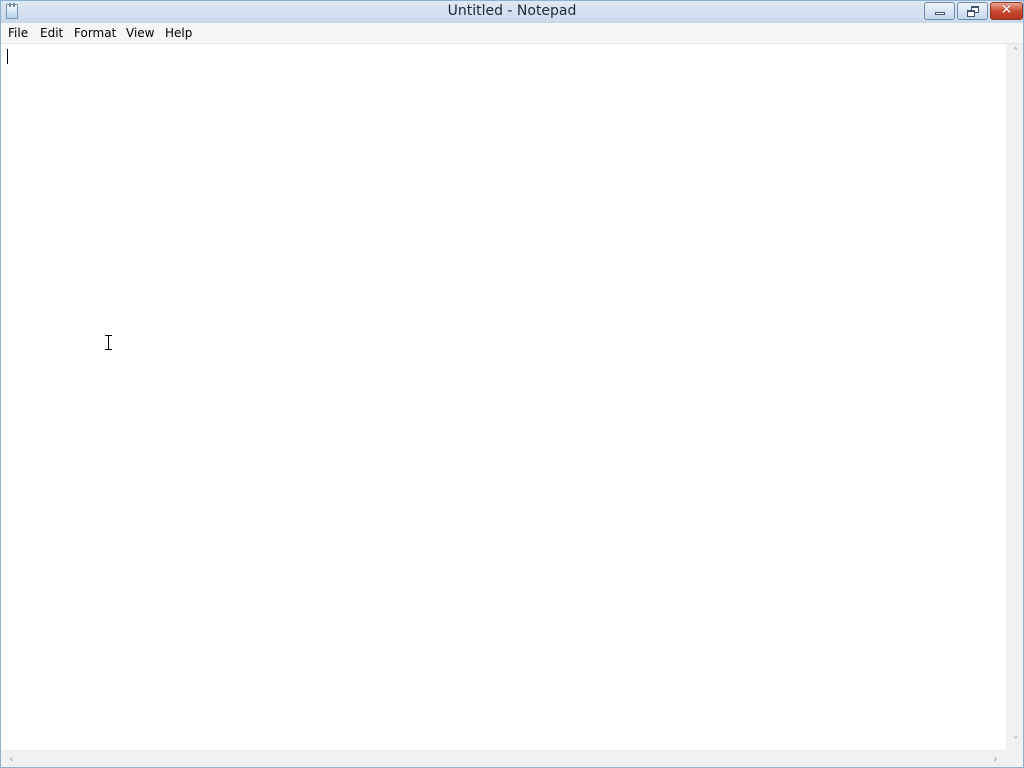 The width and height of the screenshot is (1024, 768). Describe the element at coordinates (7, 56) in the screenshot. I see `text-caret` at that location.